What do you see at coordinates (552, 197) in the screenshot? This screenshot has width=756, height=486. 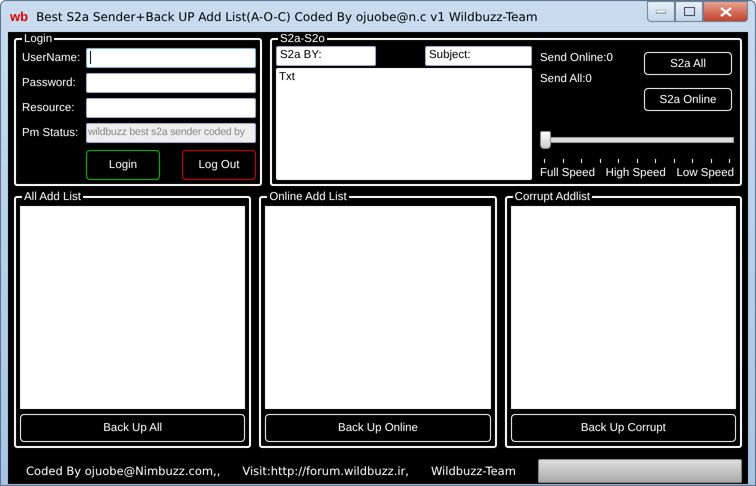 I see `group-title: Corrupt Addlist` at bounding box center [552, 197].